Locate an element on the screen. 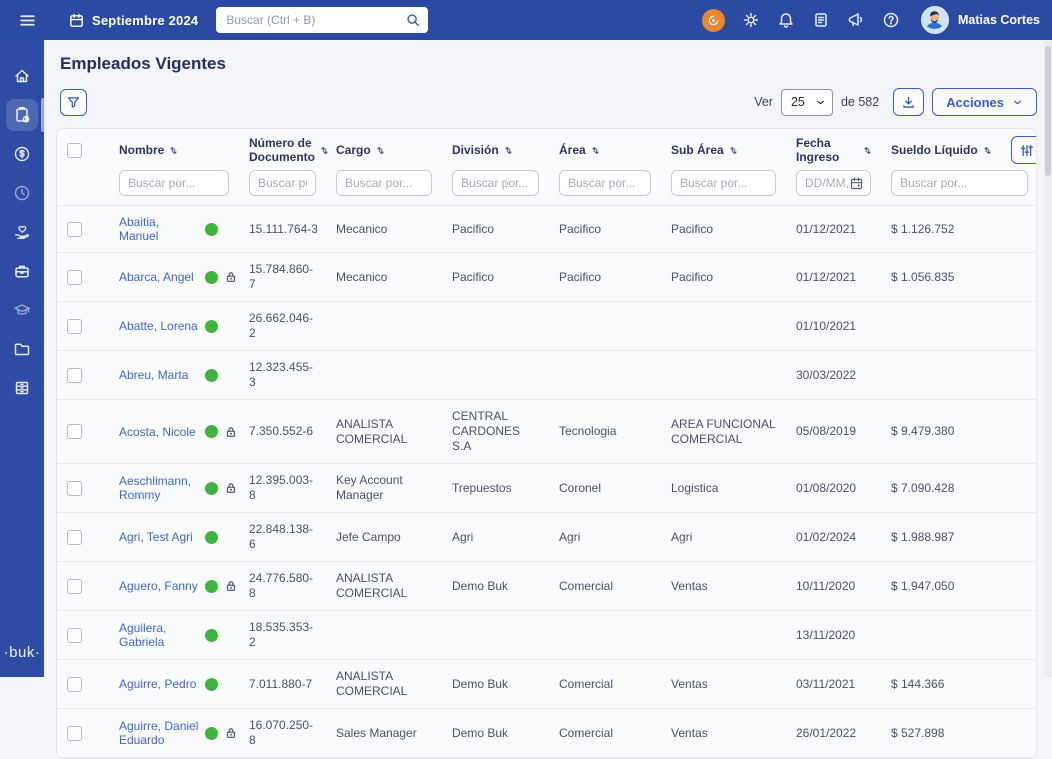  filter-input-sub_area is located at coordinates (723, 183).